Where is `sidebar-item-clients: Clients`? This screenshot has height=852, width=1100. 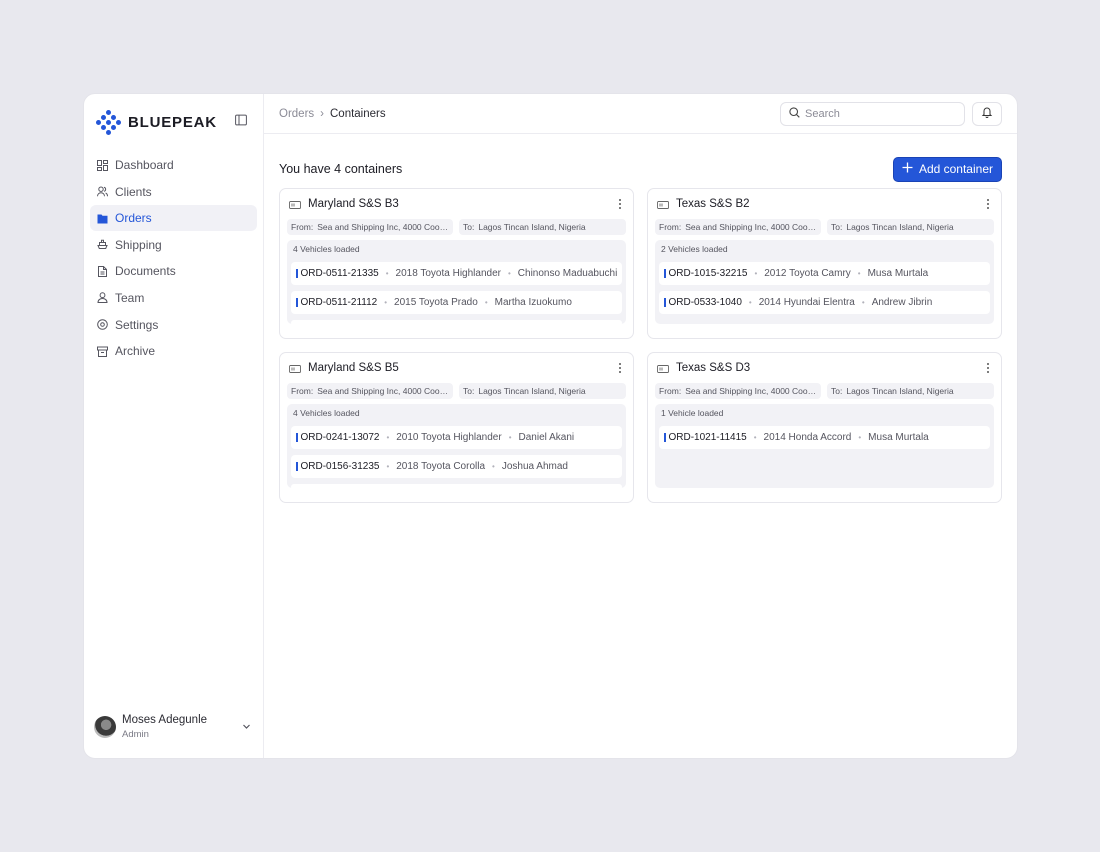 sidebar-item-clients: Clients is located at coordinates (173, 192).